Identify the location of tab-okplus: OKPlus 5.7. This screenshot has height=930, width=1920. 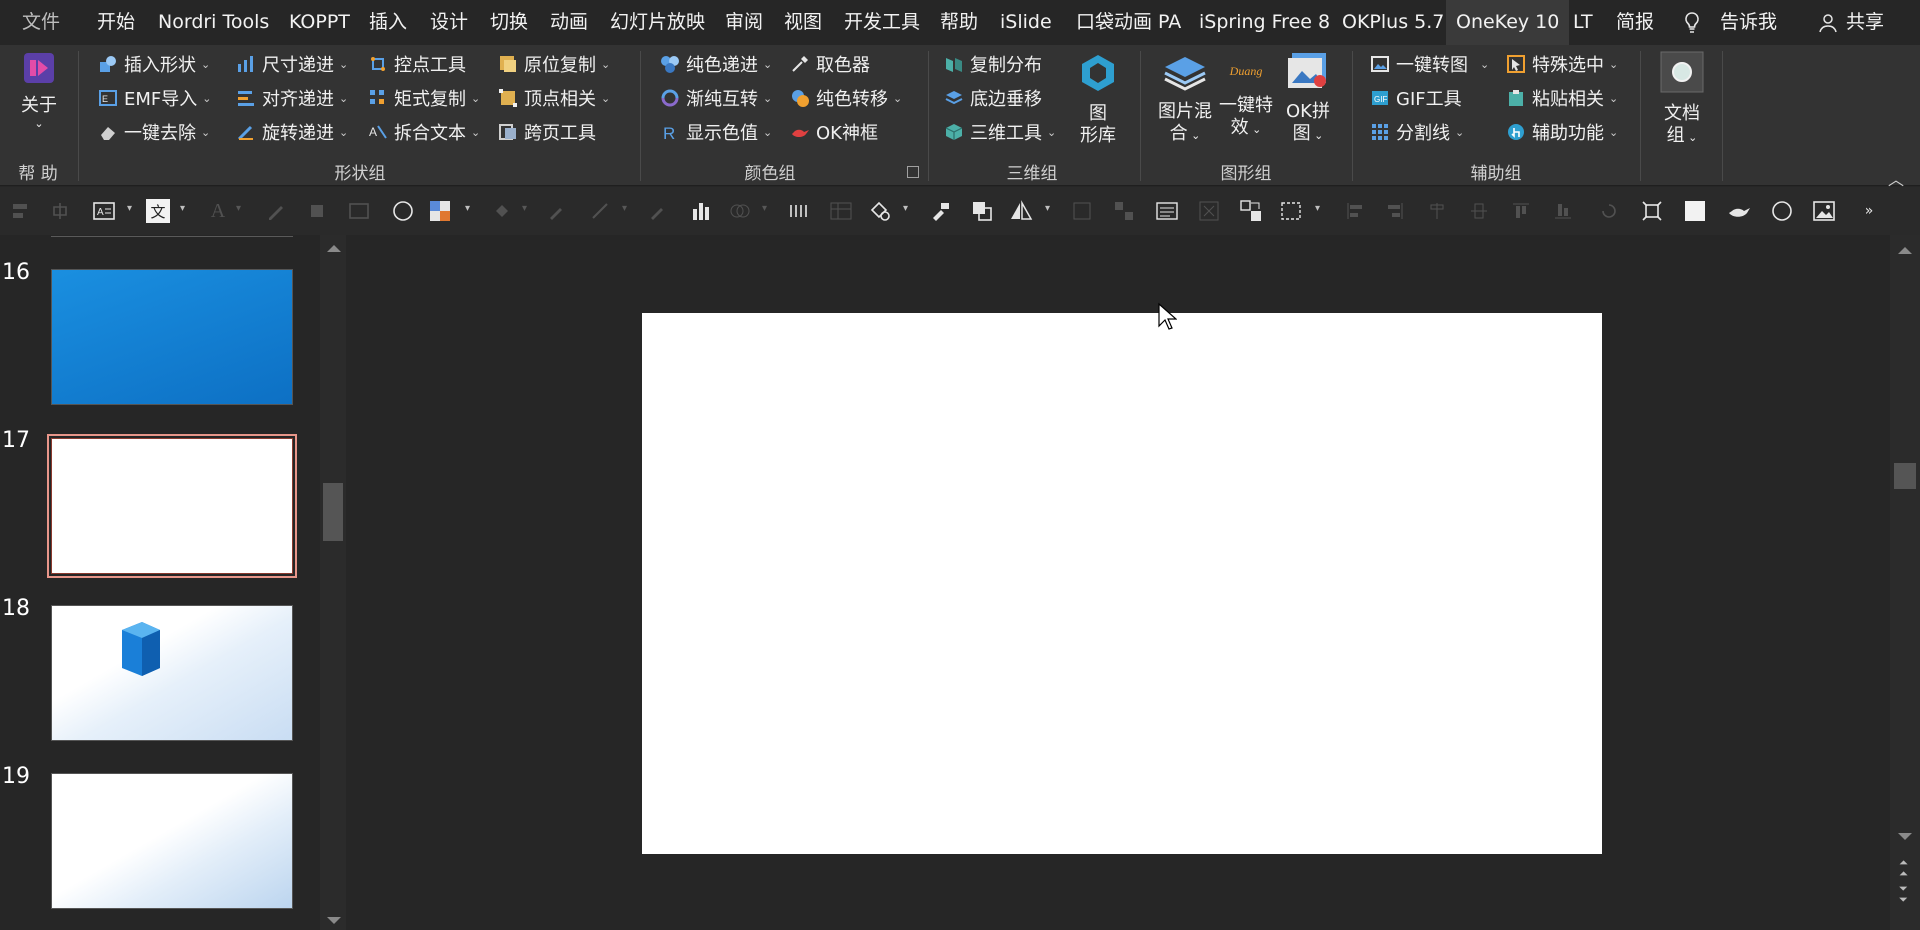
(1393, 22).